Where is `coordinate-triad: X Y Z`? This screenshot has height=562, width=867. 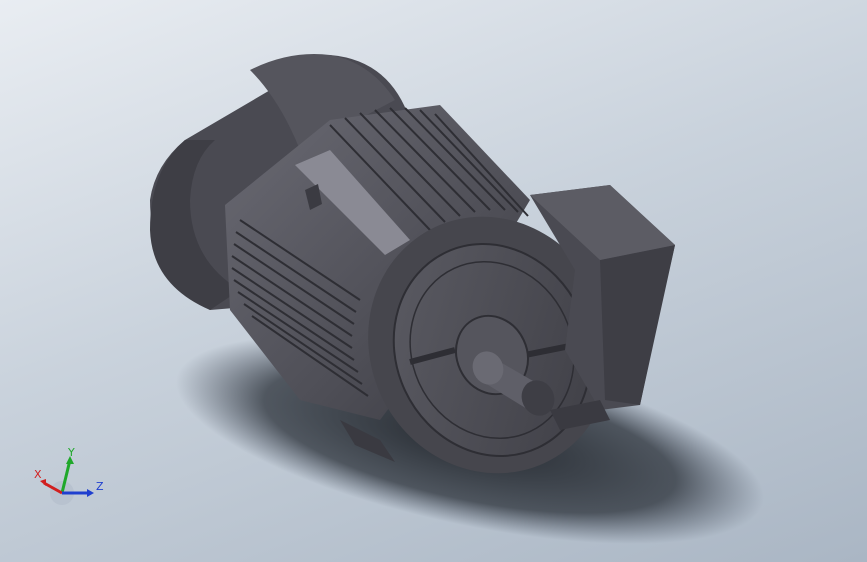
coordinate-triad: X Y Z is located at coordinates (69, 476).